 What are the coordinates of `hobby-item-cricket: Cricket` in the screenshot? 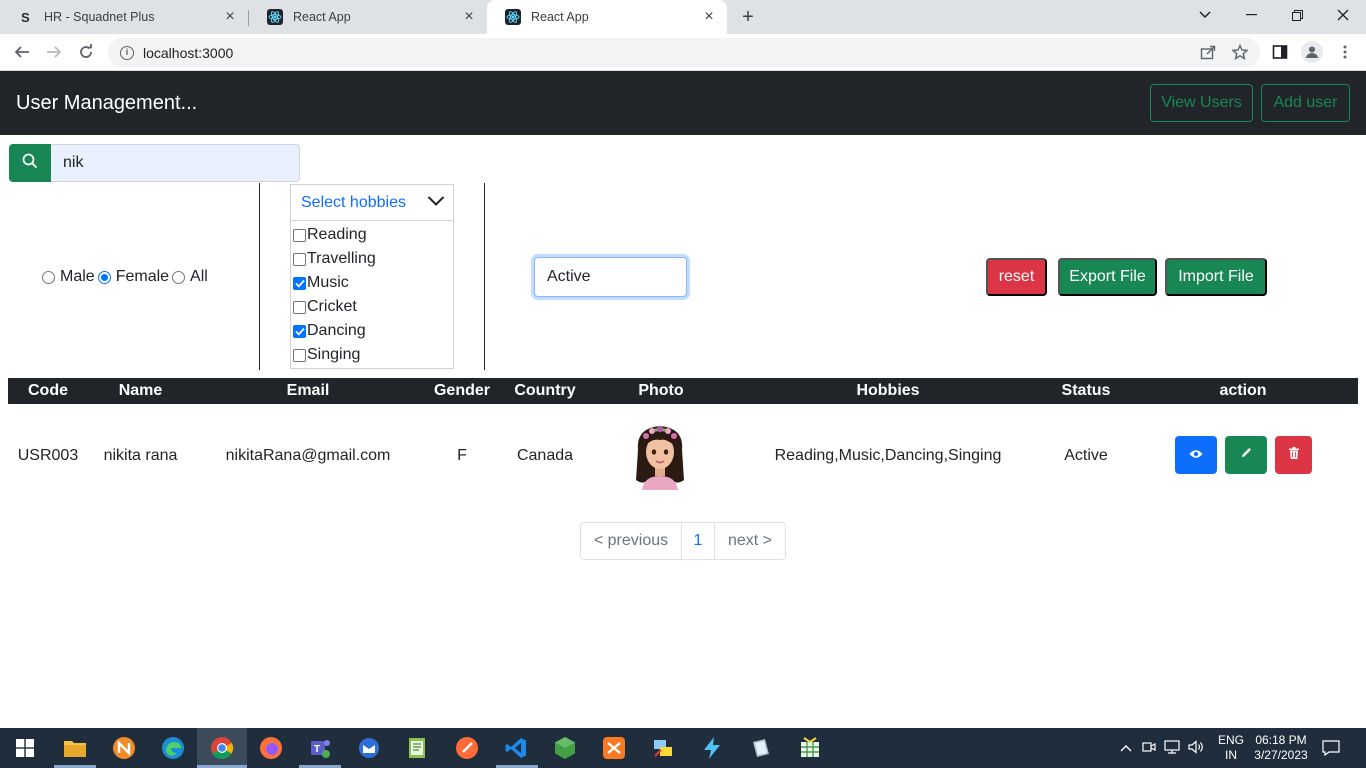 It's located at (372, 307).